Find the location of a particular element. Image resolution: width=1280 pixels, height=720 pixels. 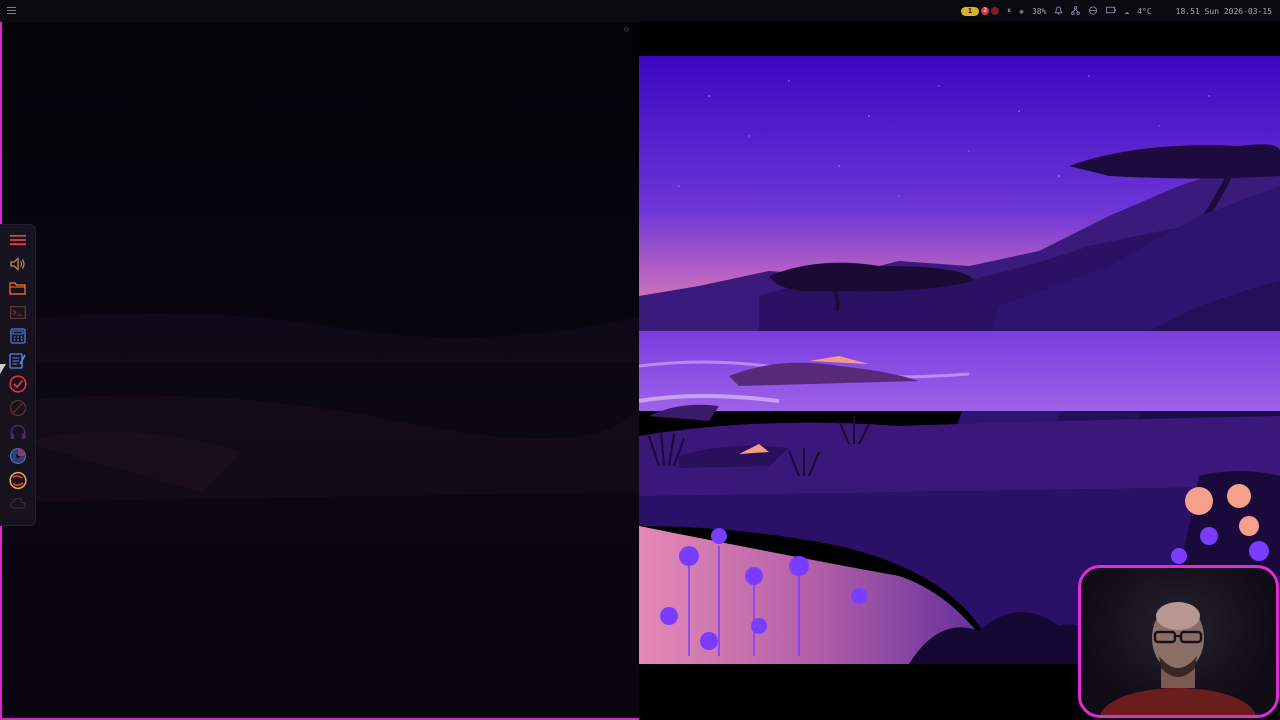

workspace-indicator: 1 2 is located at coordinates (980, 11).